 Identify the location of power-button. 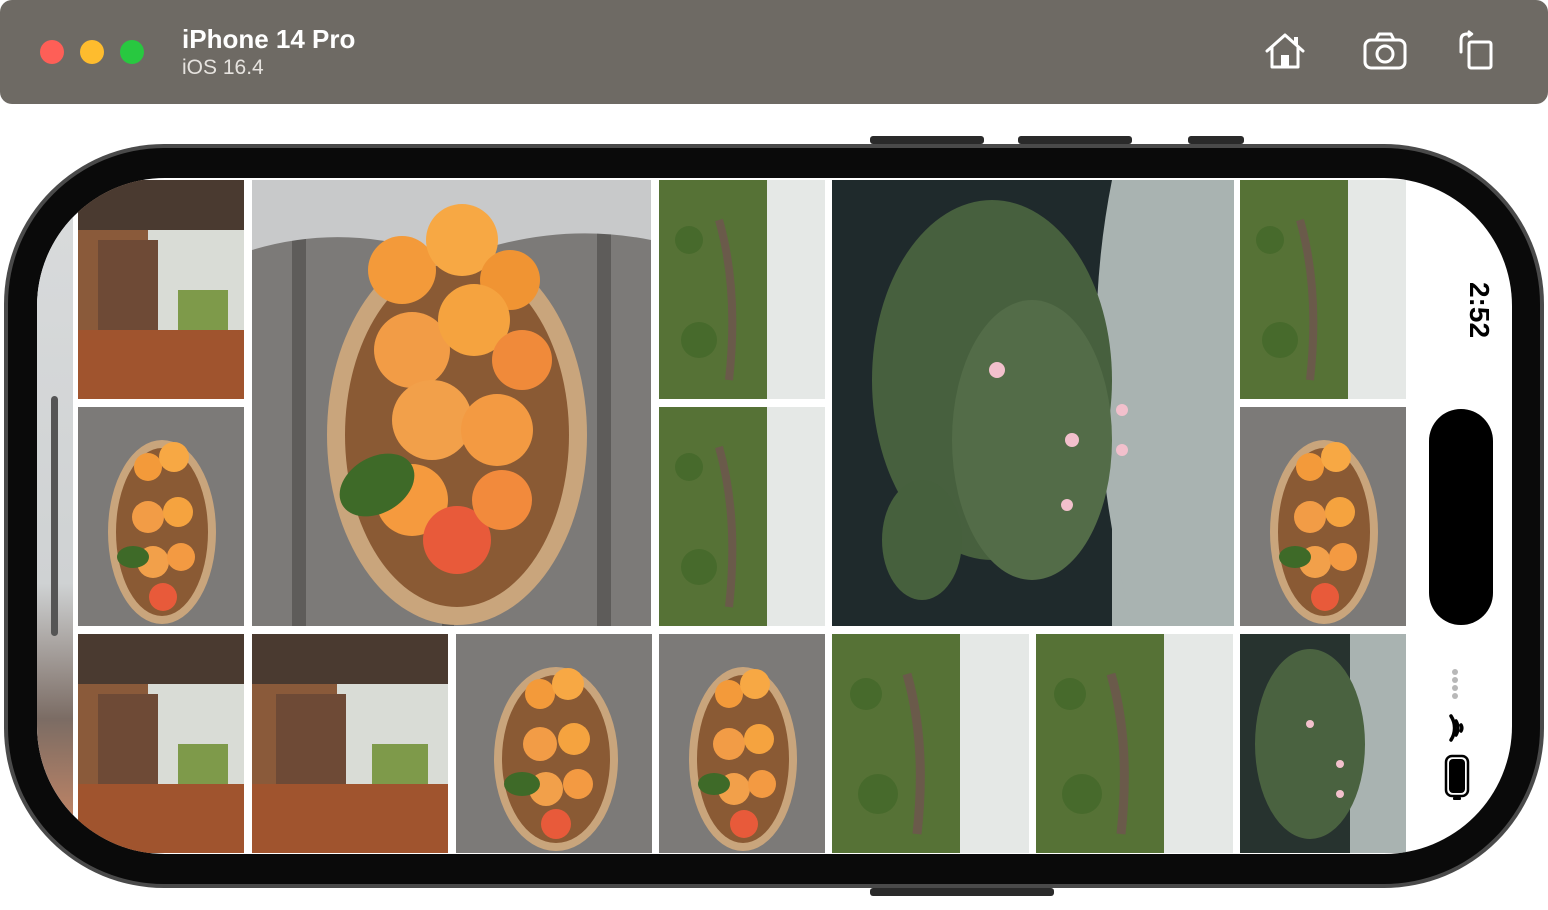
(962, 892).